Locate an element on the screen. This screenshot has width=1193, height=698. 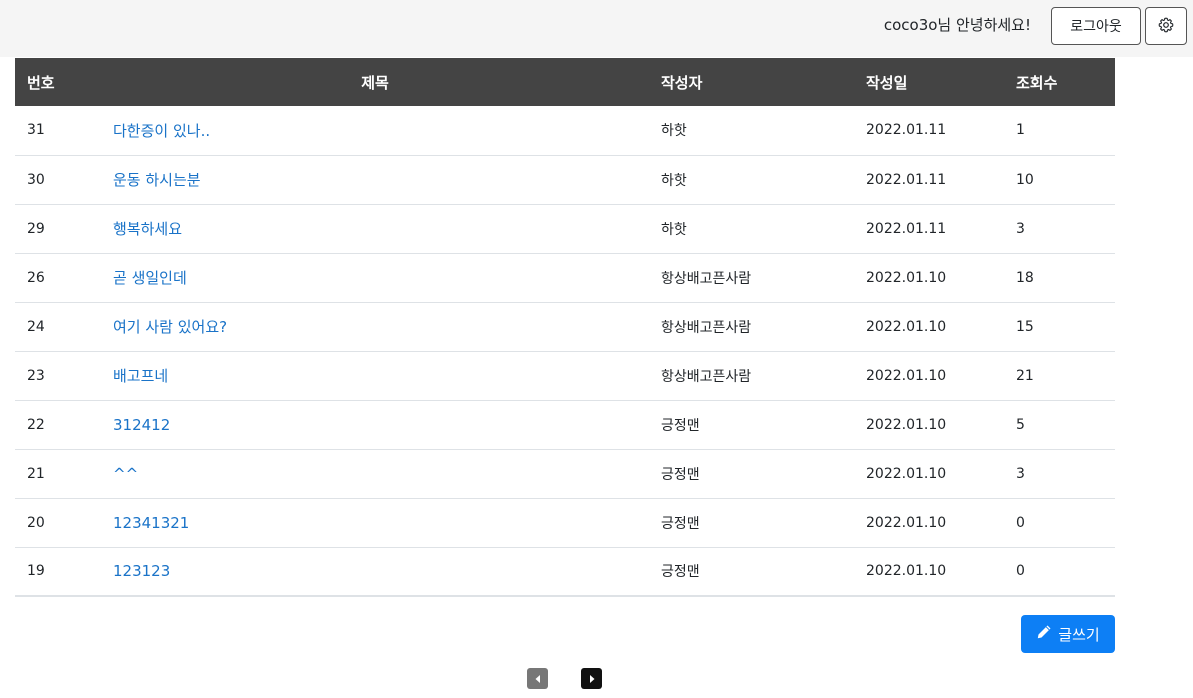
table-row: 22 312412 긍정맨 2022.01.10 5 is located at coordinates (565, 424).